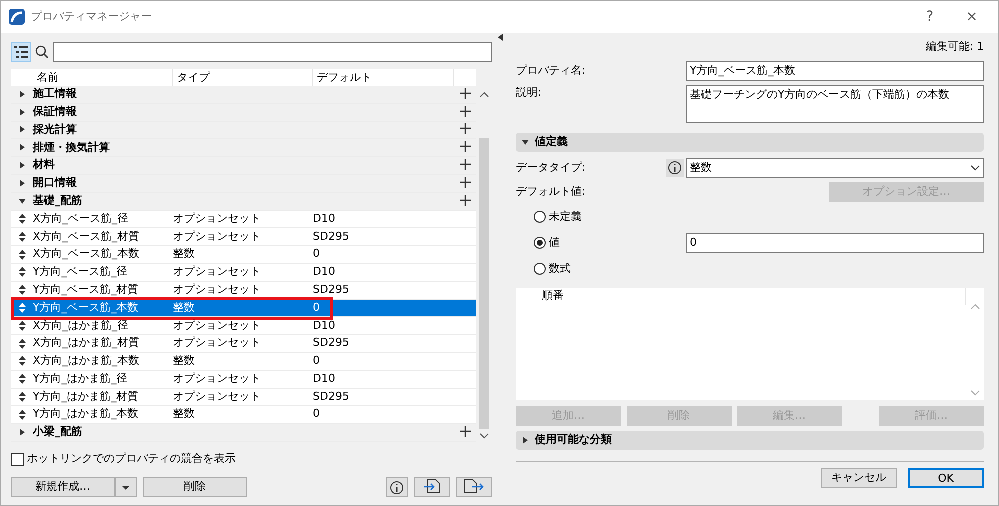  I want to click on export-button, so click(474, 486).